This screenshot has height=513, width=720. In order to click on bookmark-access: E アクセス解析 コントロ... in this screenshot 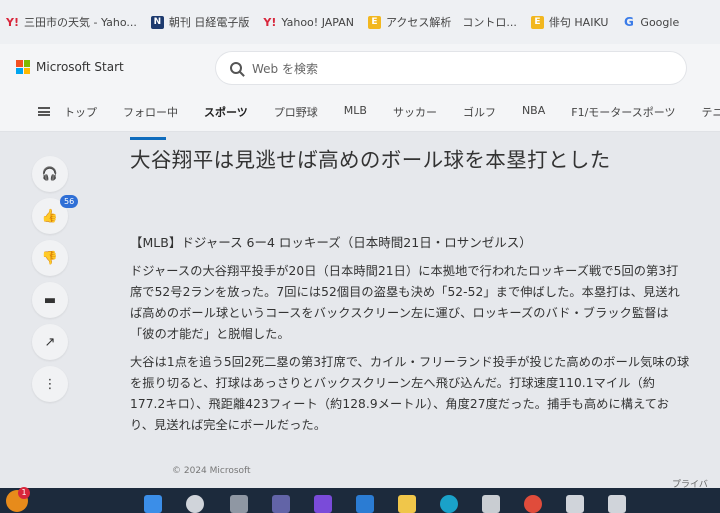, I will do `click(442, 22)`.